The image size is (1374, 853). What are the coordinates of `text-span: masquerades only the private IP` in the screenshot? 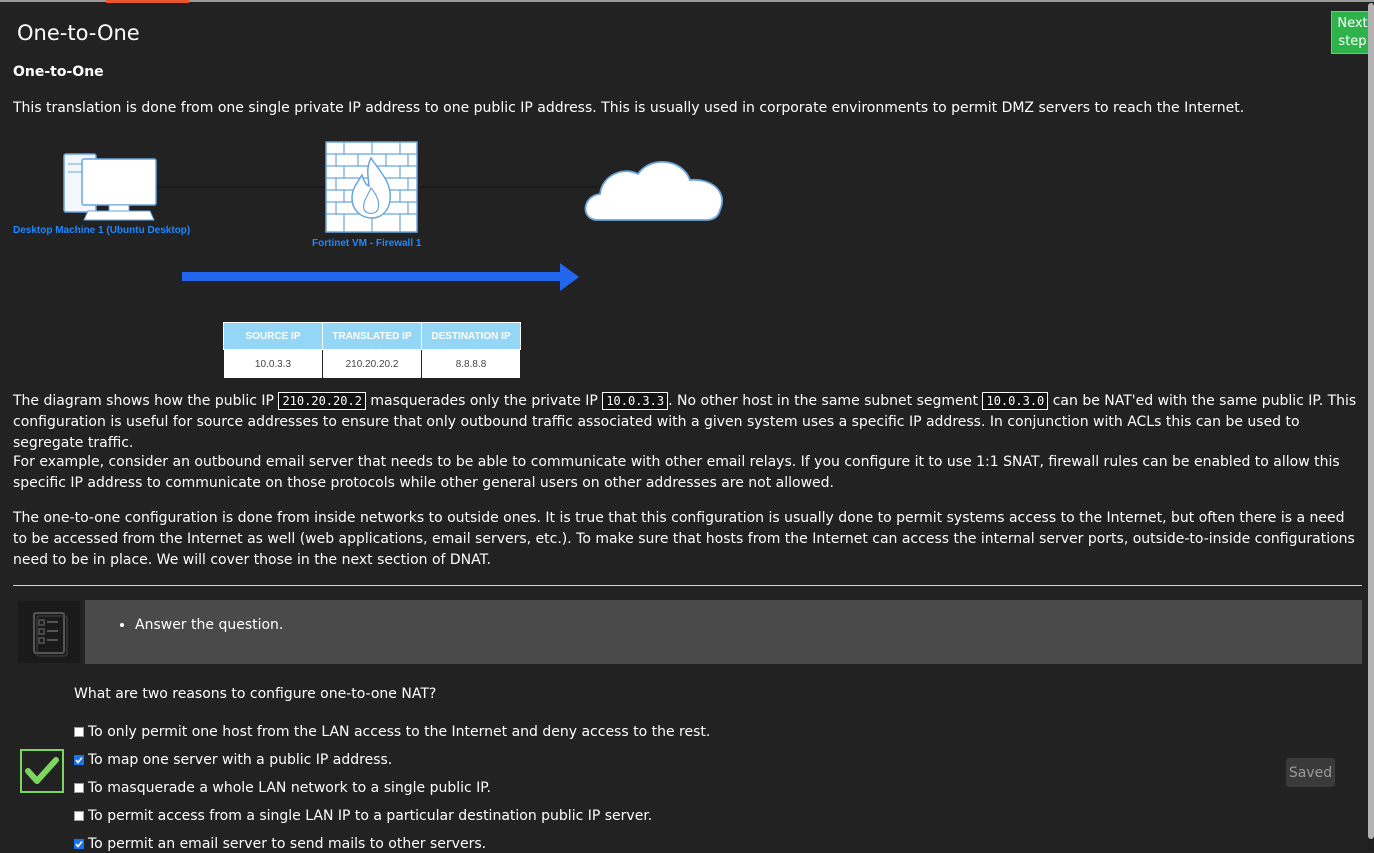 It's located at (484, 401).